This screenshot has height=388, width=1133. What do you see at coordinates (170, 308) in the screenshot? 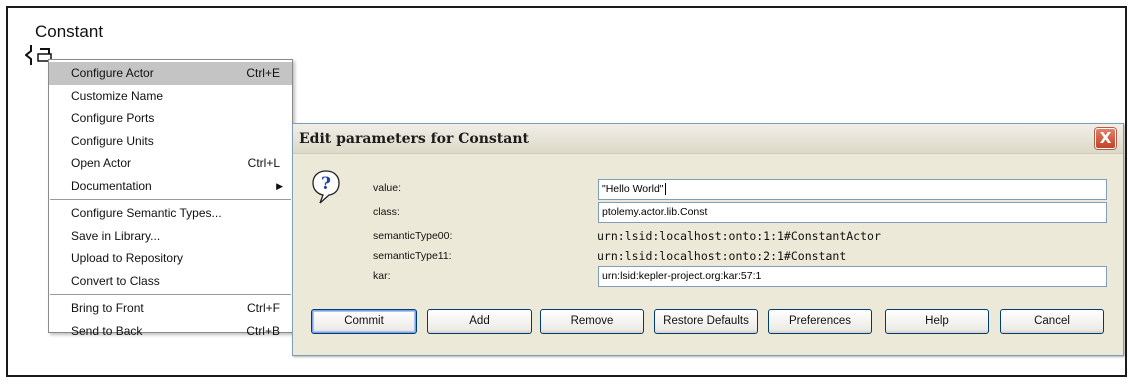
I see `menu-item-bring-to-front: Bring to Front Ctrl+F` at bounding box center [170, 308].